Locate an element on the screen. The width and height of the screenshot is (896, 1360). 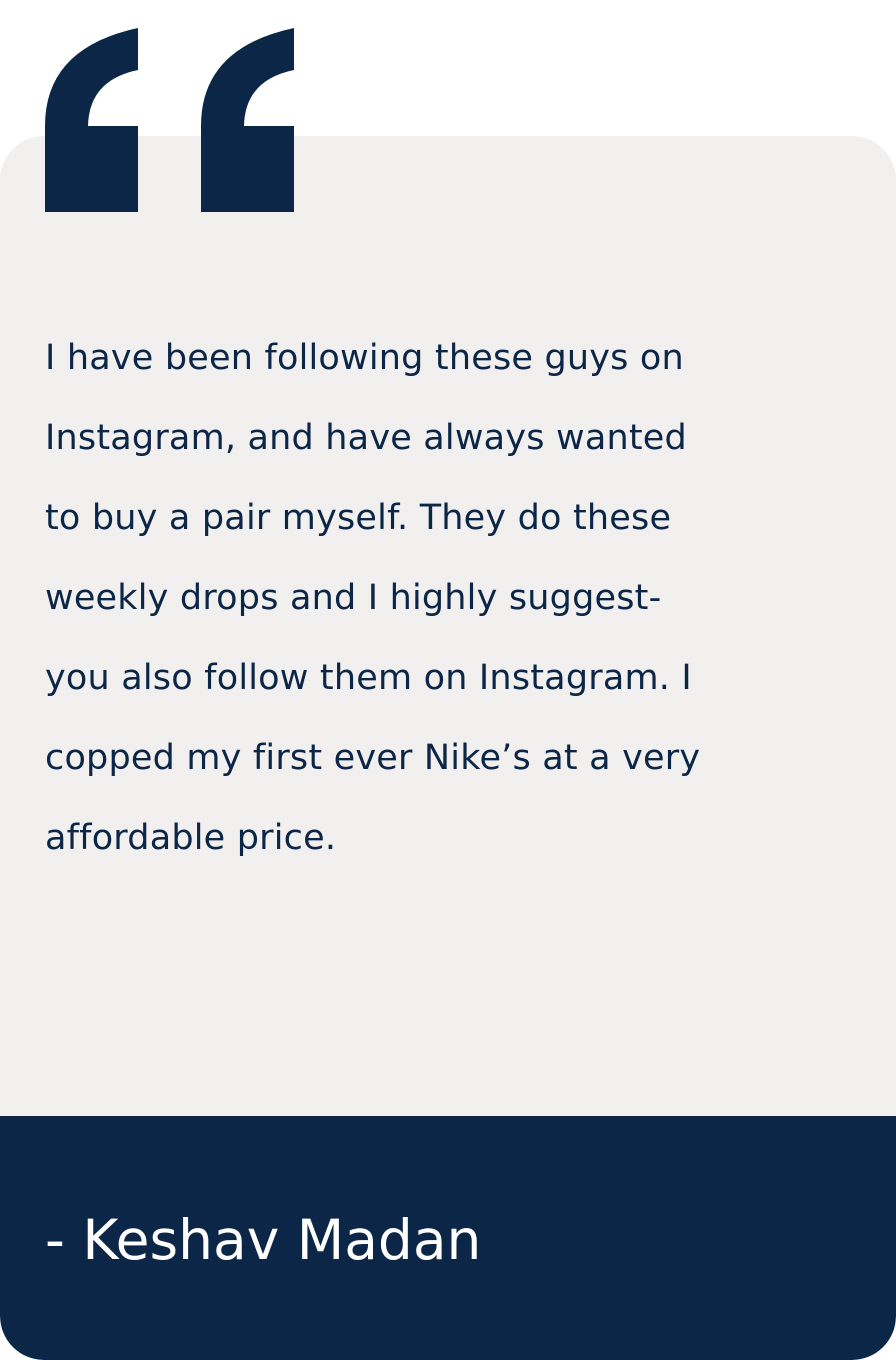
opening-quote-icon is located at coordinates (169, 120).